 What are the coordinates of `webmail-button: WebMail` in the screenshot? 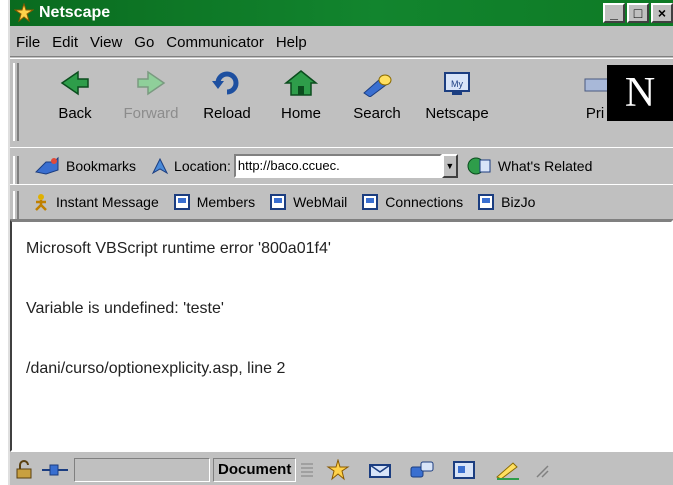 It's located at (308, 202).